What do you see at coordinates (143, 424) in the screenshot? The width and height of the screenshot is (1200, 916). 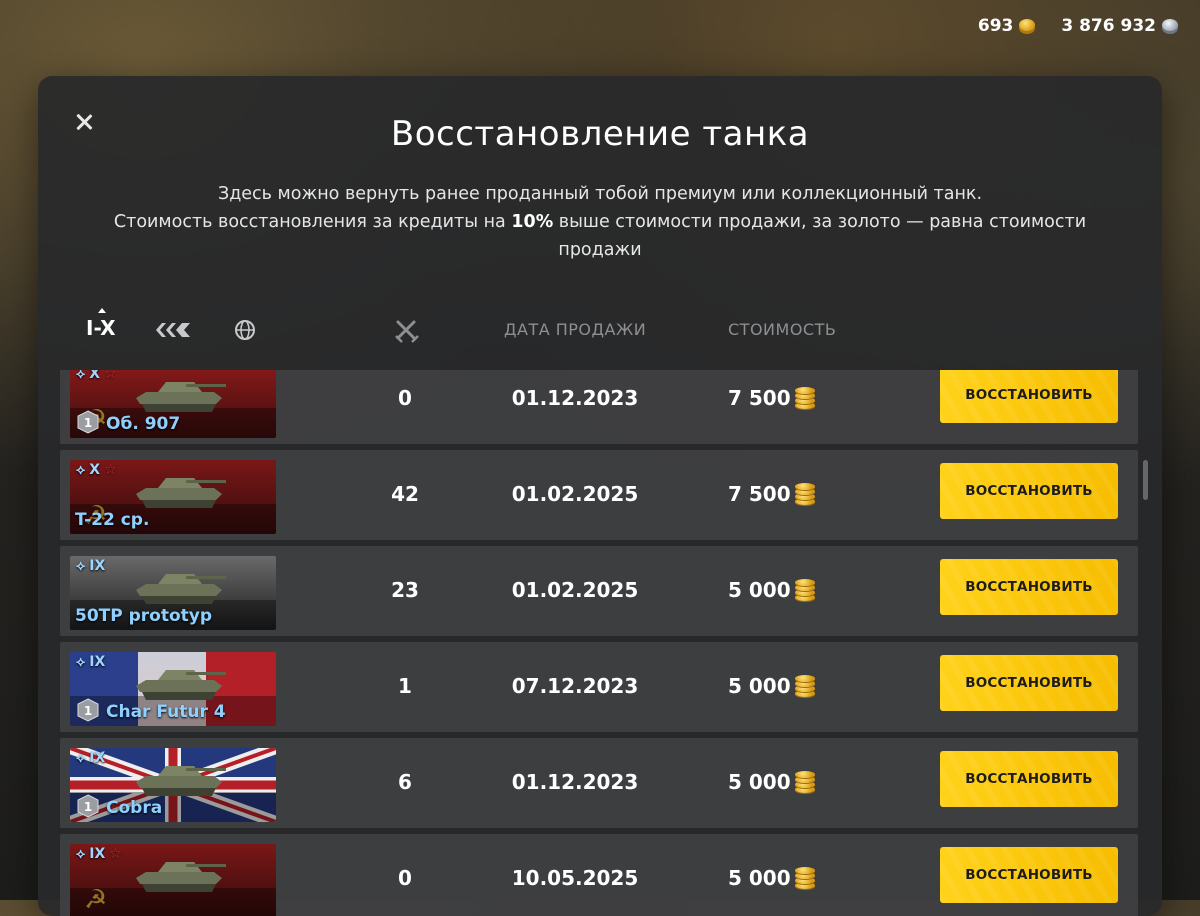 I see `tank-name: Об. 907` at bounding box center [143, 424].